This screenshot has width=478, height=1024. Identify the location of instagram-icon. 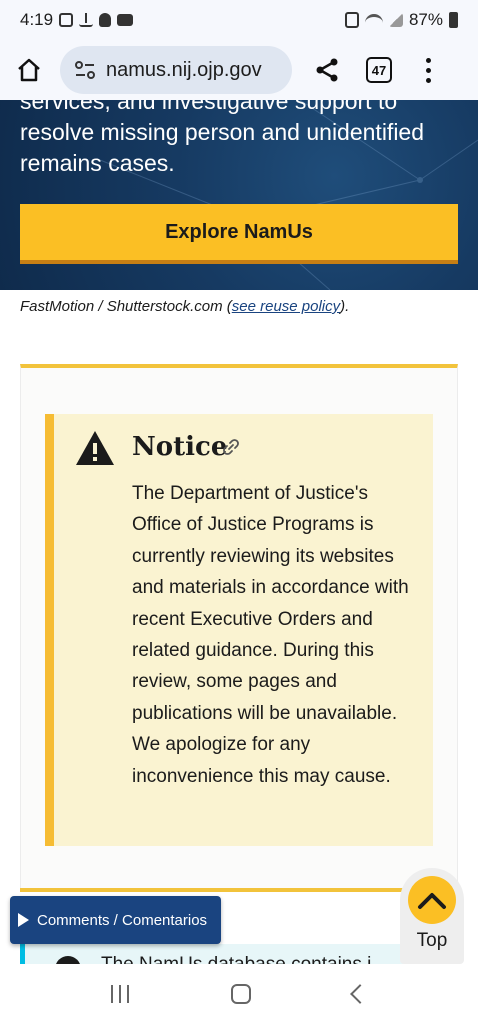
(66, 20).